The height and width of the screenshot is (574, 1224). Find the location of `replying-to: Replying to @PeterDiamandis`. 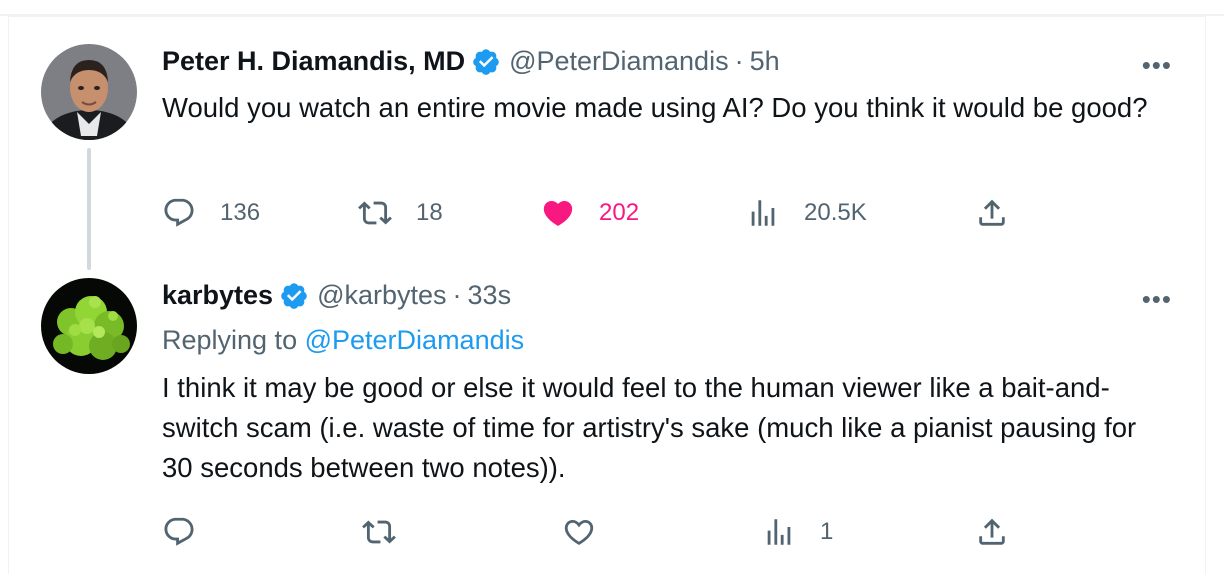

replying-to: Replying to @PeterDiamandis is located at coordinates (343, 340).